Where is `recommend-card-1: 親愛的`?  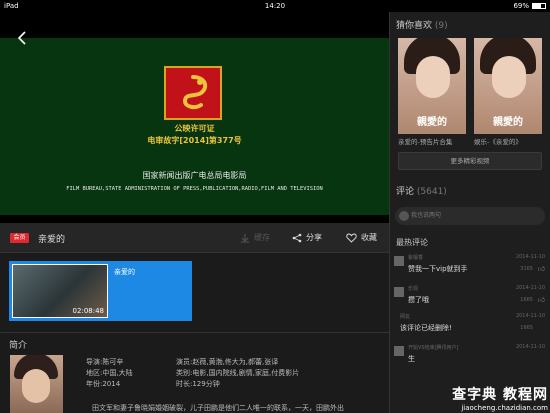 recommend-card-1: 親愛的 is located at coordinates (432, 86).